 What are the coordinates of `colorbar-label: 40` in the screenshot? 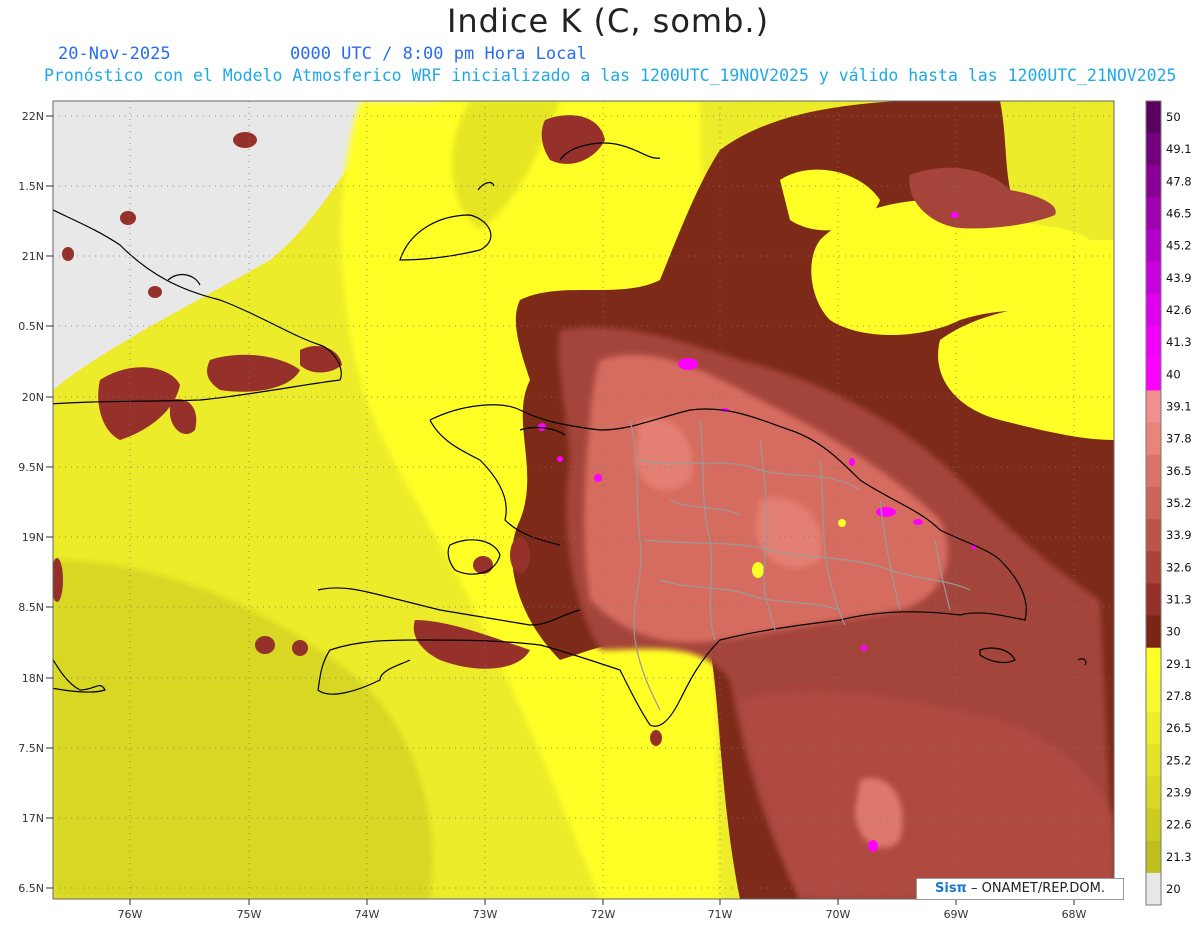 It's located at (1173, 374).